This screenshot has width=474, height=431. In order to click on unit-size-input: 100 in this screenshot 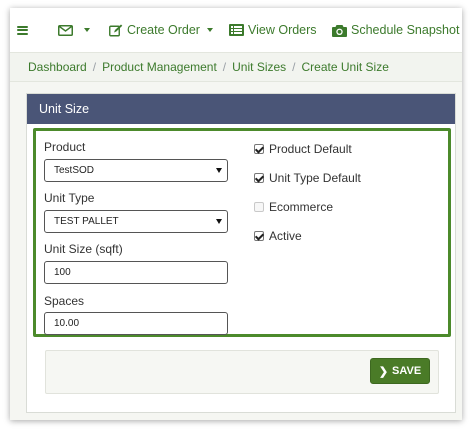, I will do `click(136, 272)`.